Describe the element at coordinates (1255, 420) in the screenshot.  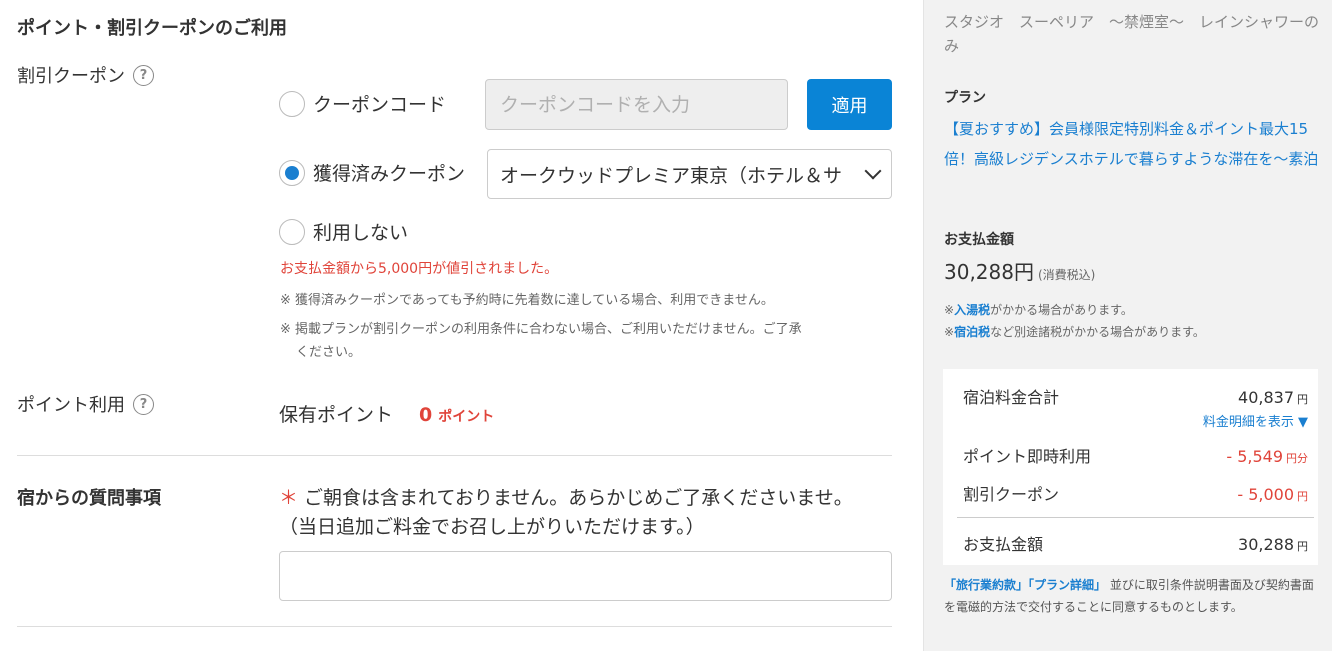
I see `show-price-detail-link: 料金明細を表示 ▼` at that location.